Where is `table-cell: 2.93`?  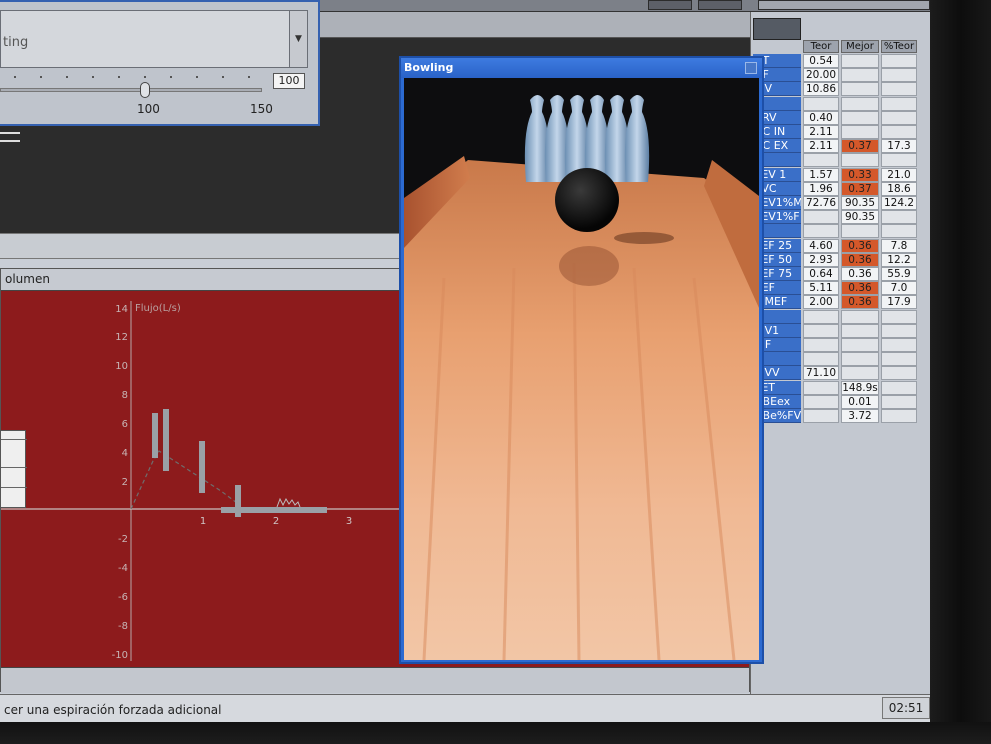
table-cell: 2.93 is located at coordinates (821, 259).